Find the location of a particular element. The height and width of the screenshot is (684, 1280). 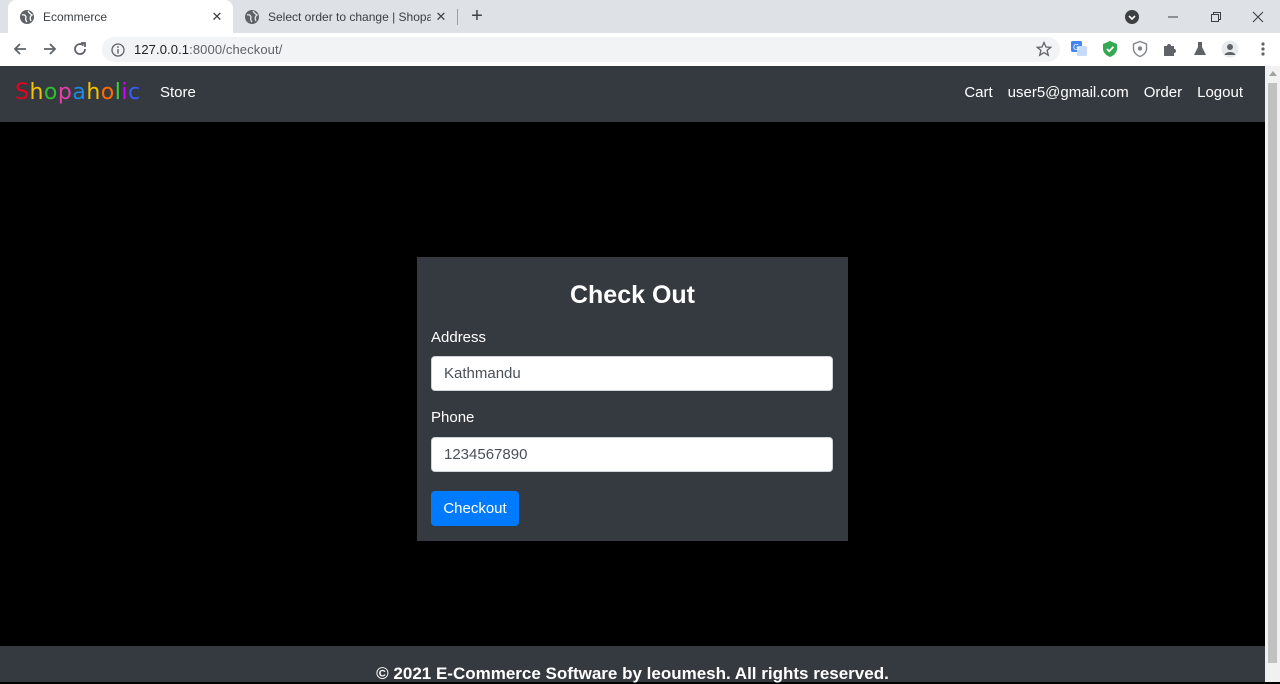

address-label: Address is located at coordinates (459, 337).